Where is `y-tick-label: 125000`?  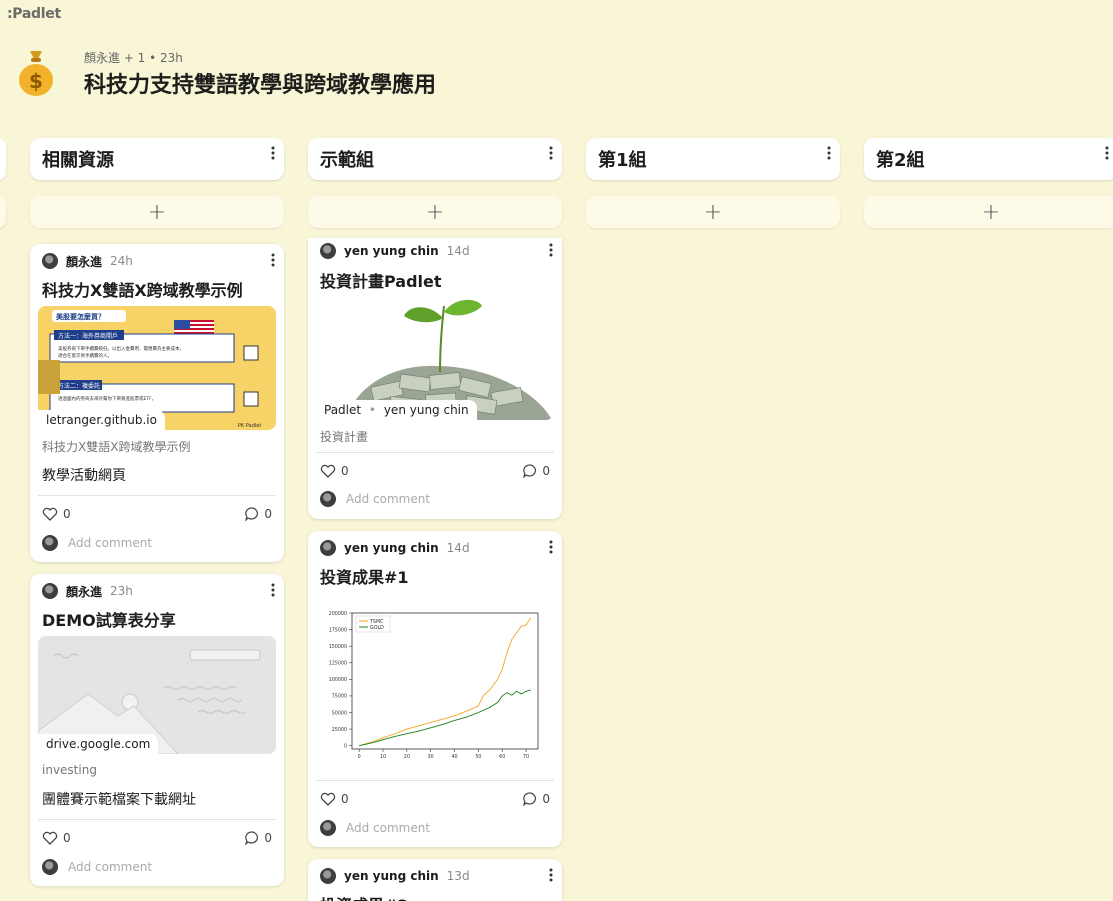
y-tick-label: 125000 is located at coordinates (338, 664).